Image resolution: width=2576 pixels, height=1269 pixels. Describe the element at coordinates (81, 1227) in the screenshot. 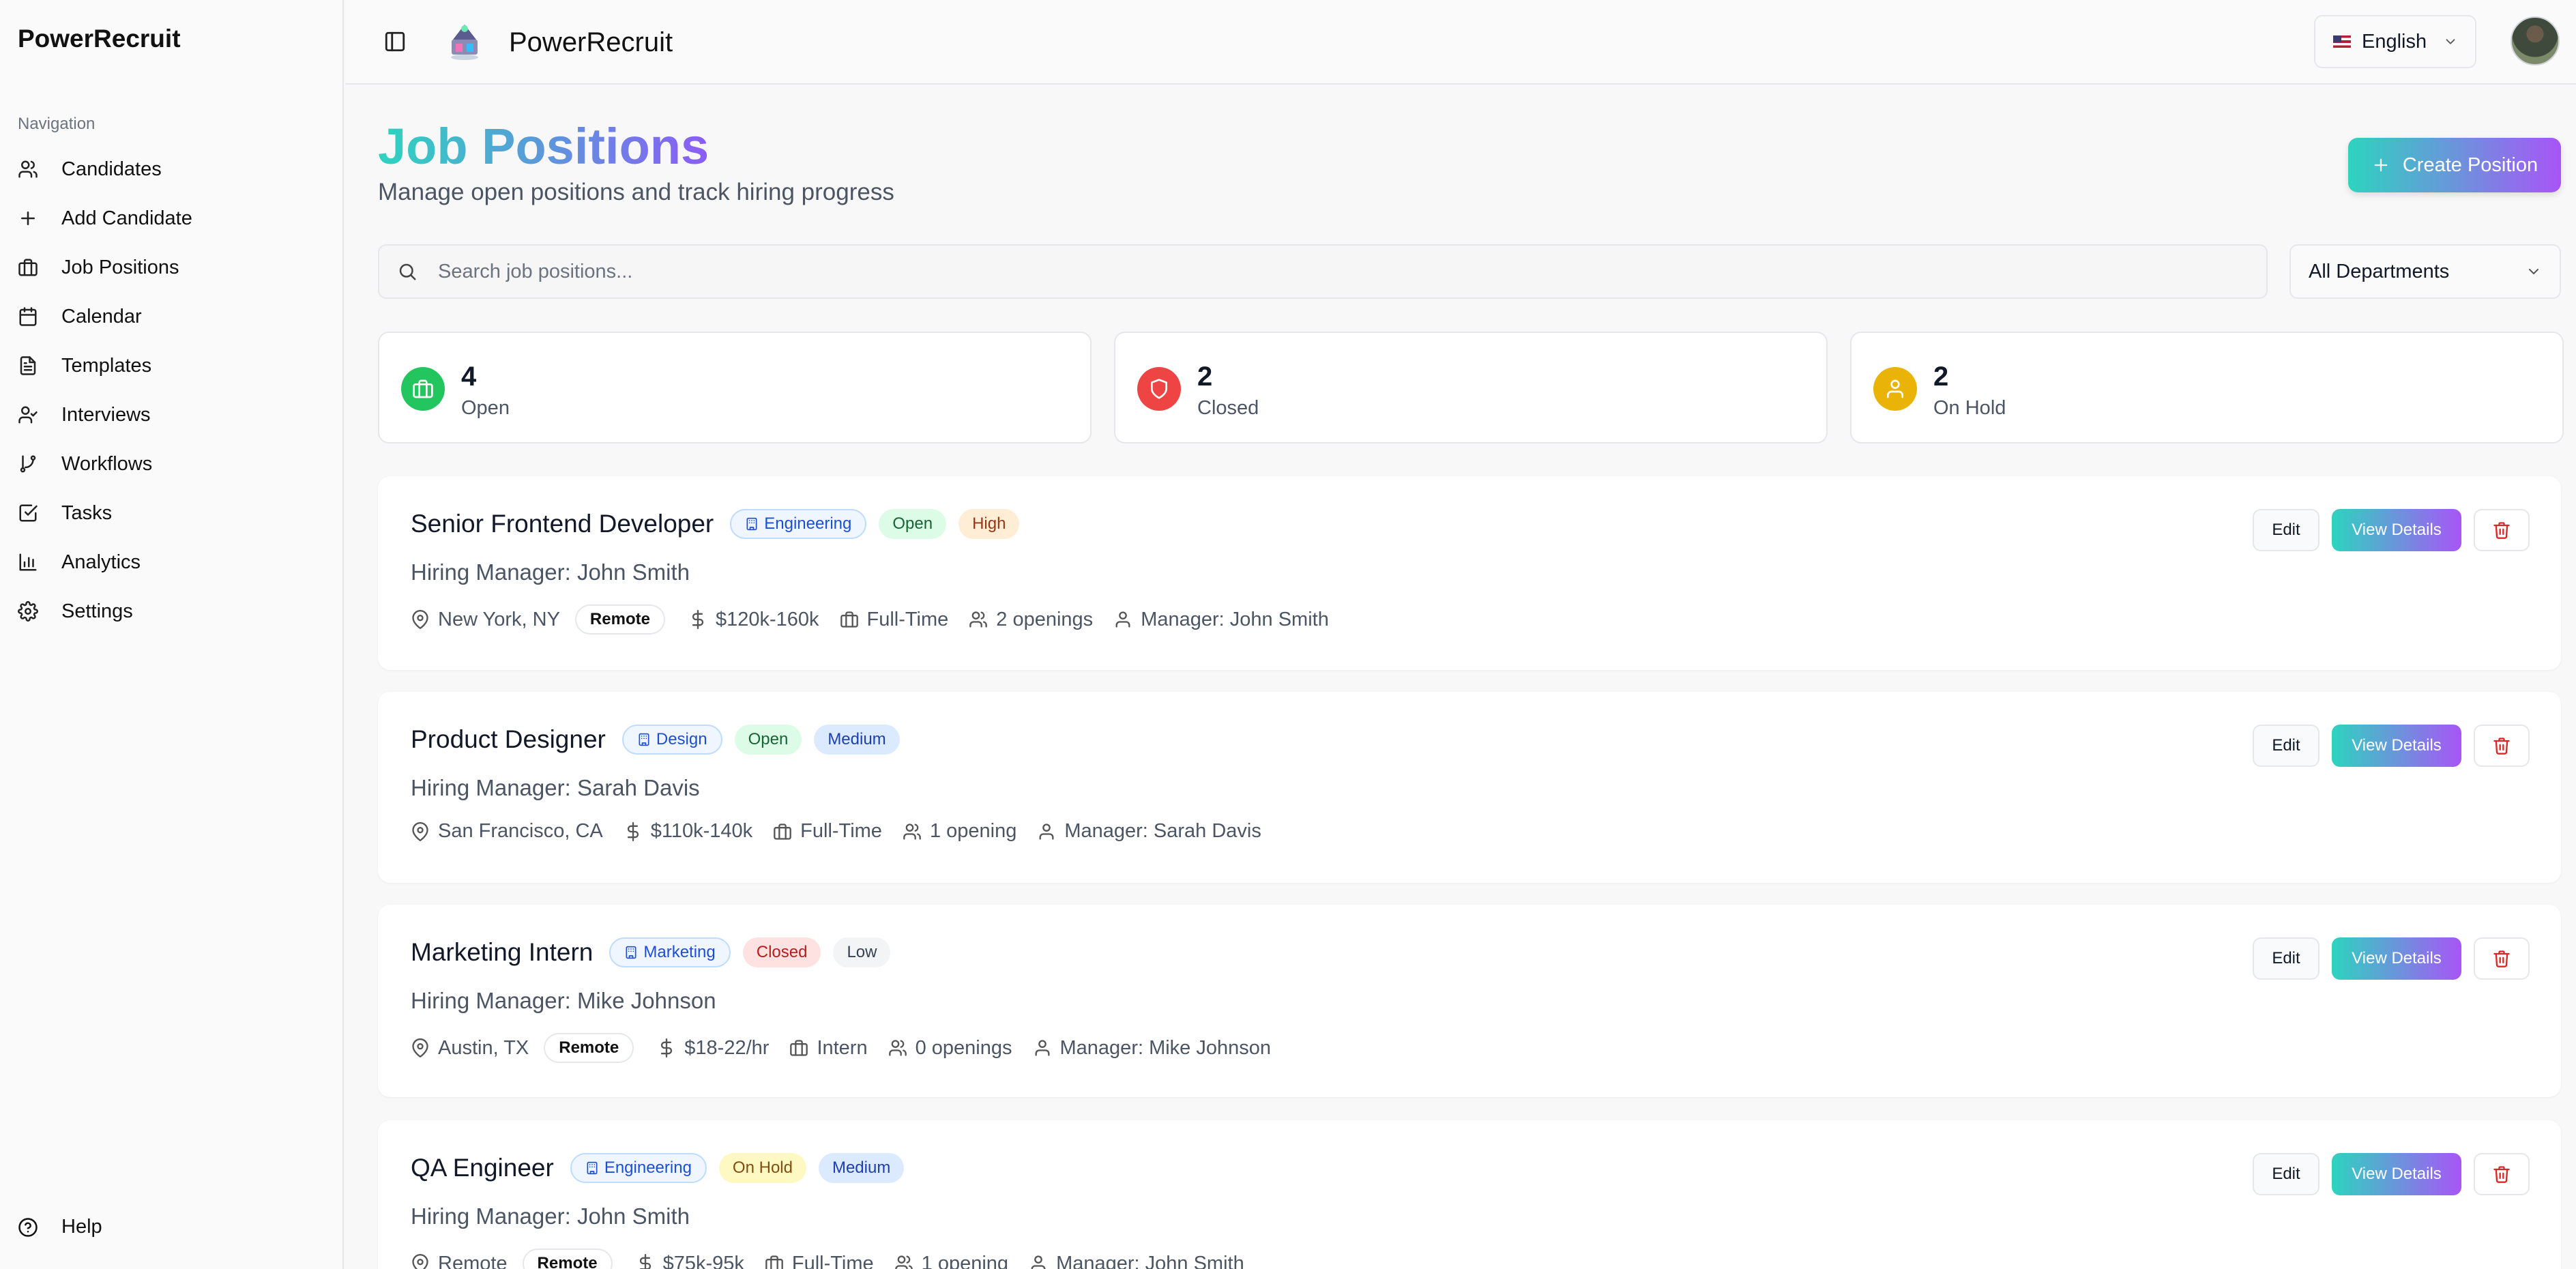

I see `help-label: Help` at that location.